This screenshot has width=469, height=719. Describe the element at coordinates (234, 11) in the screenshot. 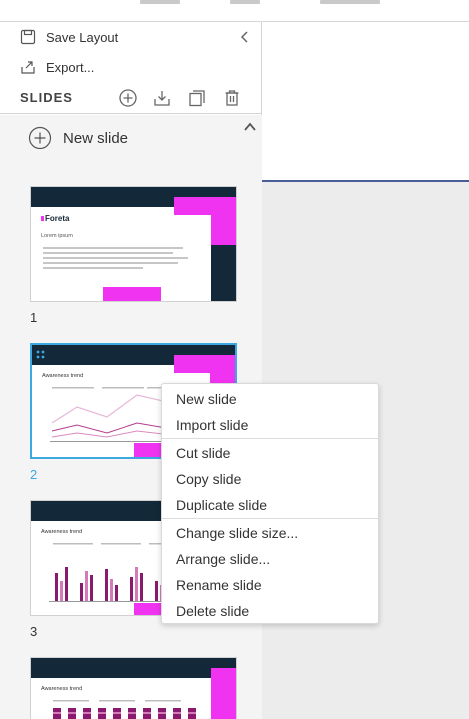

I see `top-strip` at that location.